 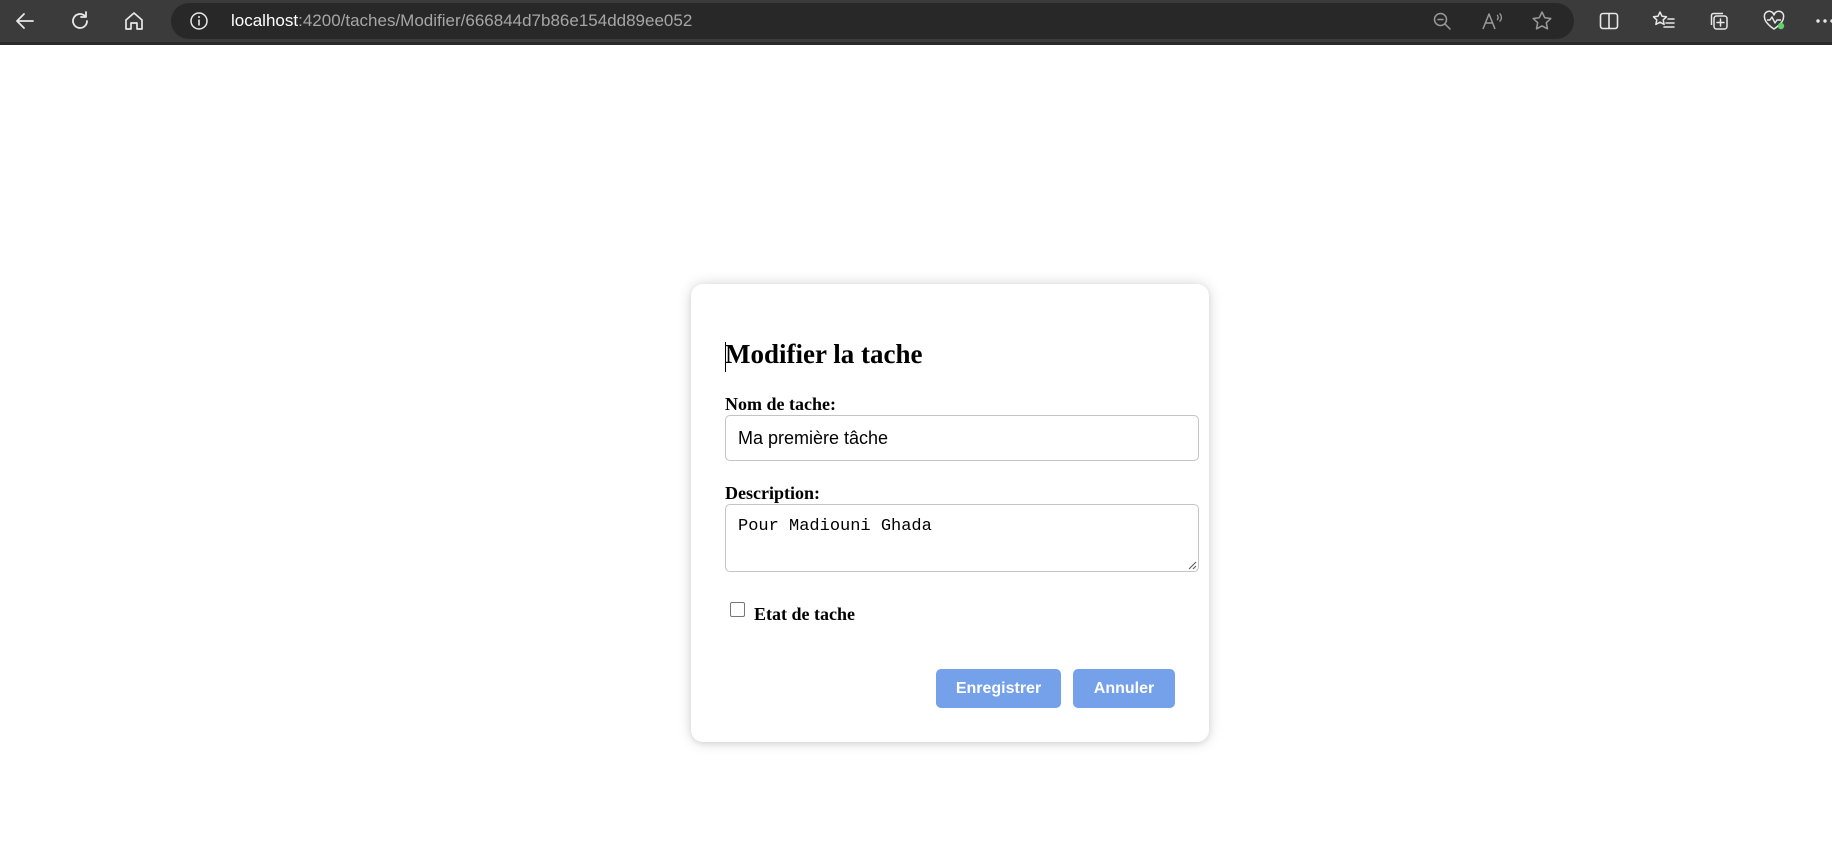 I want to click on home-icon, so click(x=134, y=21).